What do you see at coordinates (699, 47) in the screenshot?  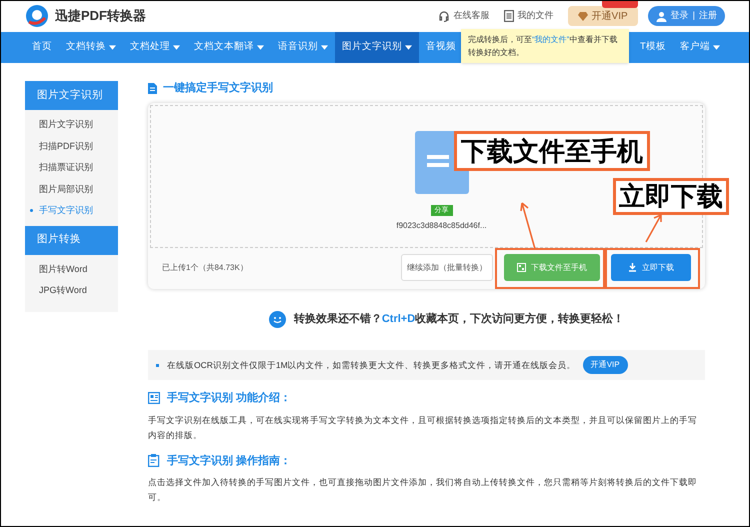 I see `nav-item: 客户端` at bounding box center [699, 47].